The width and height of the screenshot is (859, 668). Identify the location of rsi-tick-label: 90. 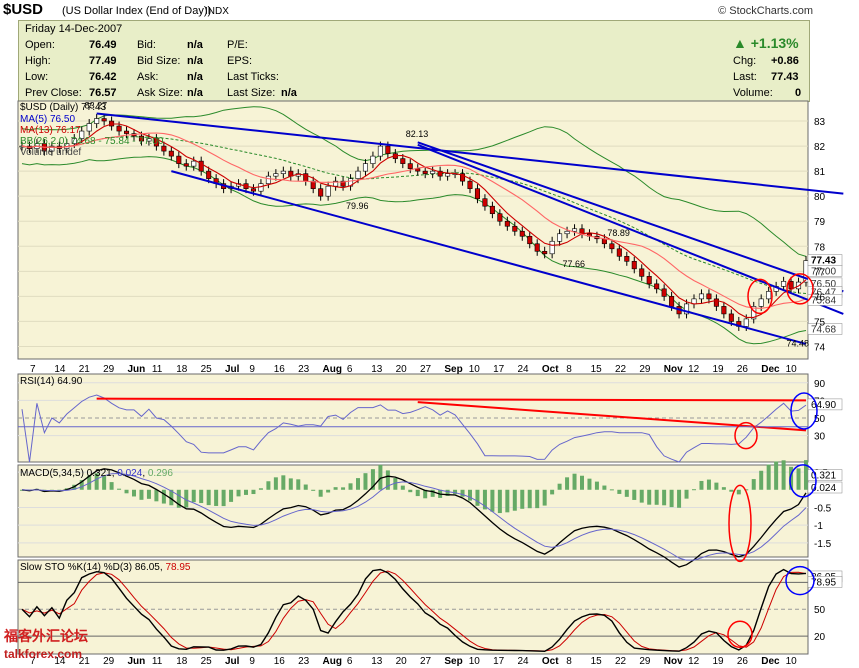
(820, 384).